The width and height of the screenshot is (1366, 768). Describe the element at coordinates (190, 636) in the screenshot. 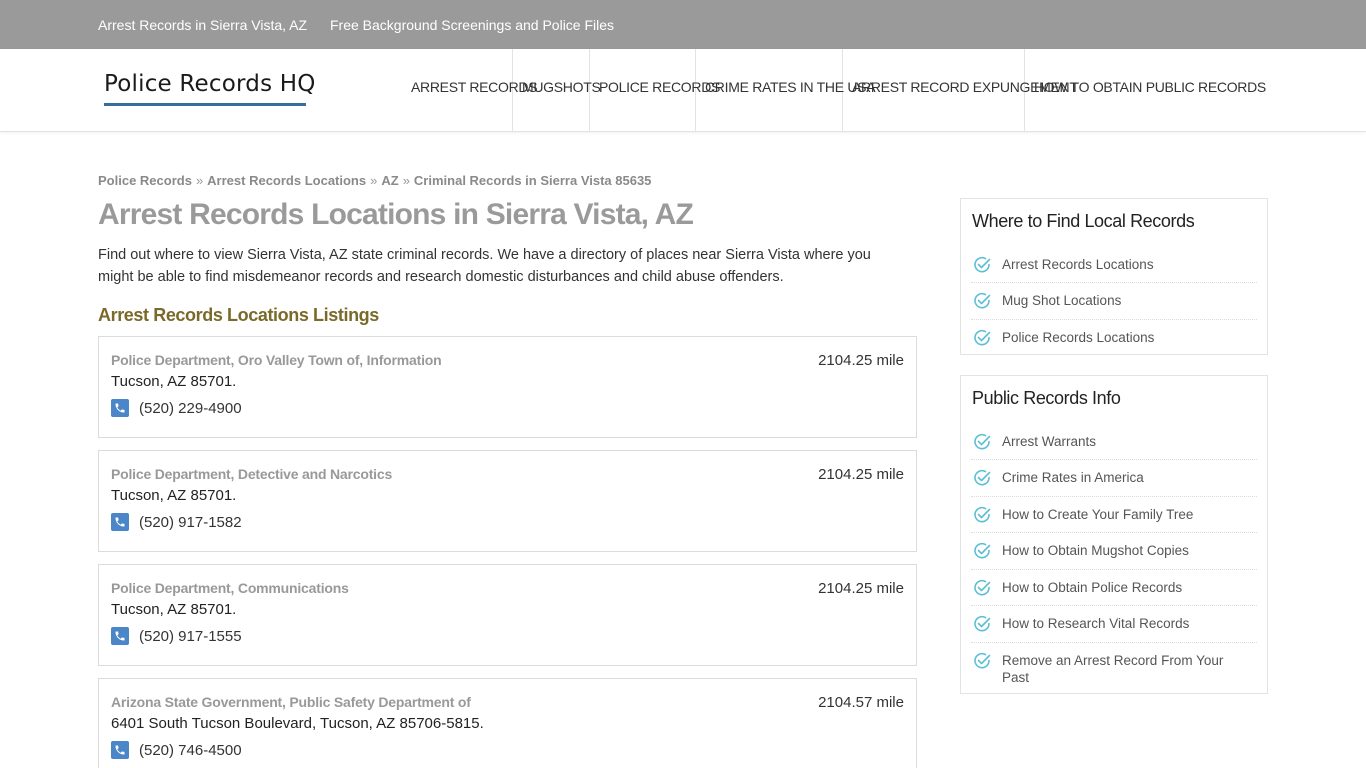

I see `listing-phone: (520) 917-1555` at that location.